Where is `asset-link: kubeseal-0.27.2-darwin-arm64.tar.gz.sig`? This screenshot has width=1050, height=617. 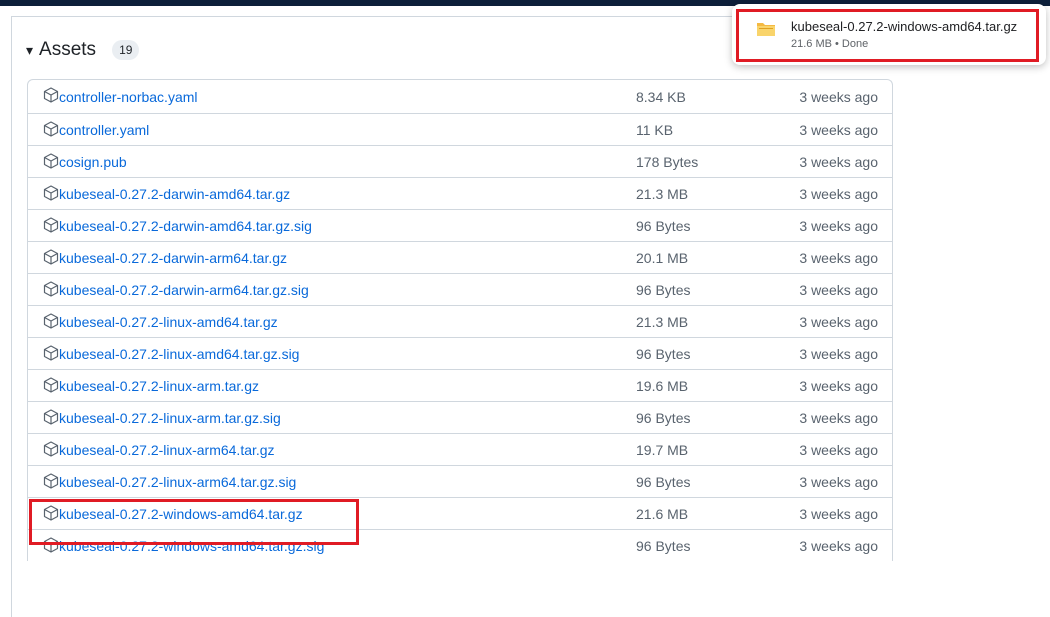 asset-link: kubeseal-0.27.2-darwin-arm64.tar.gz.sig is located at coordinates (184, 290).